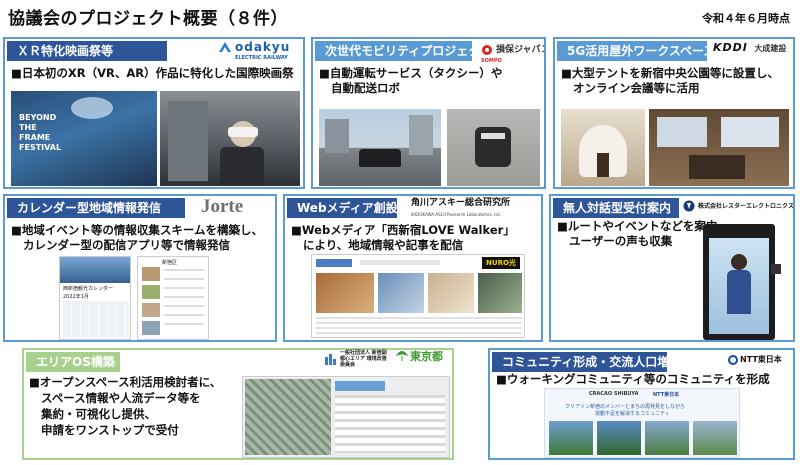 The image size is (800, 465). Describe the element at coordinates (148, 19) in the screenshot. I see `page-title: 協議会のプロジェクト概要（８件）` at that location.